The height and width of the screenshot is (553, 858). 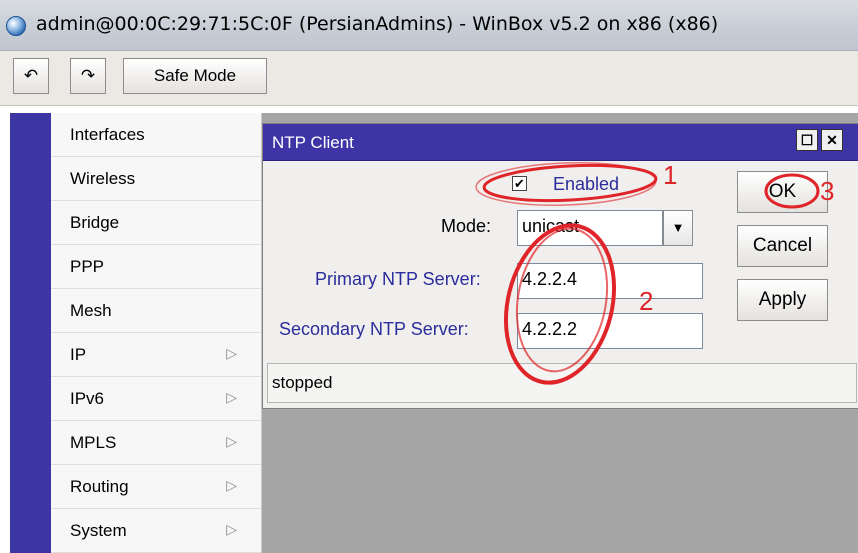 I want to click on sidebar-item-label: Routing, so click(x=99, y=486).